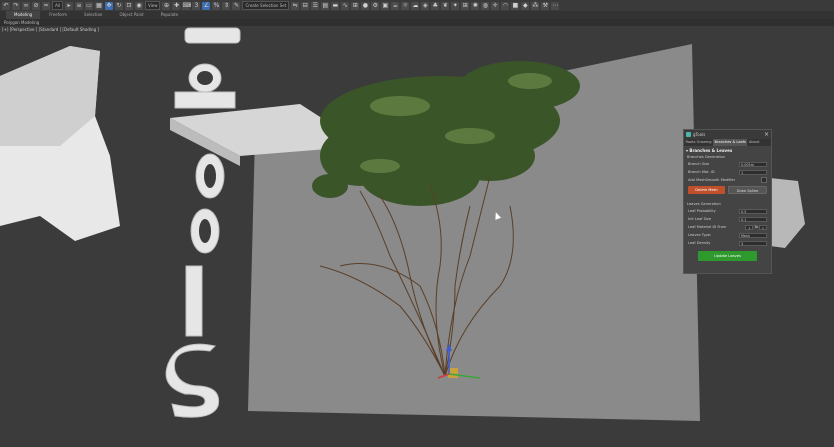 The width and height of the screenshot is (834, 447). Describe the element at coordinates (176, 5) in the screenshot. I see `select-manipulate-icon: ✚` at that location.